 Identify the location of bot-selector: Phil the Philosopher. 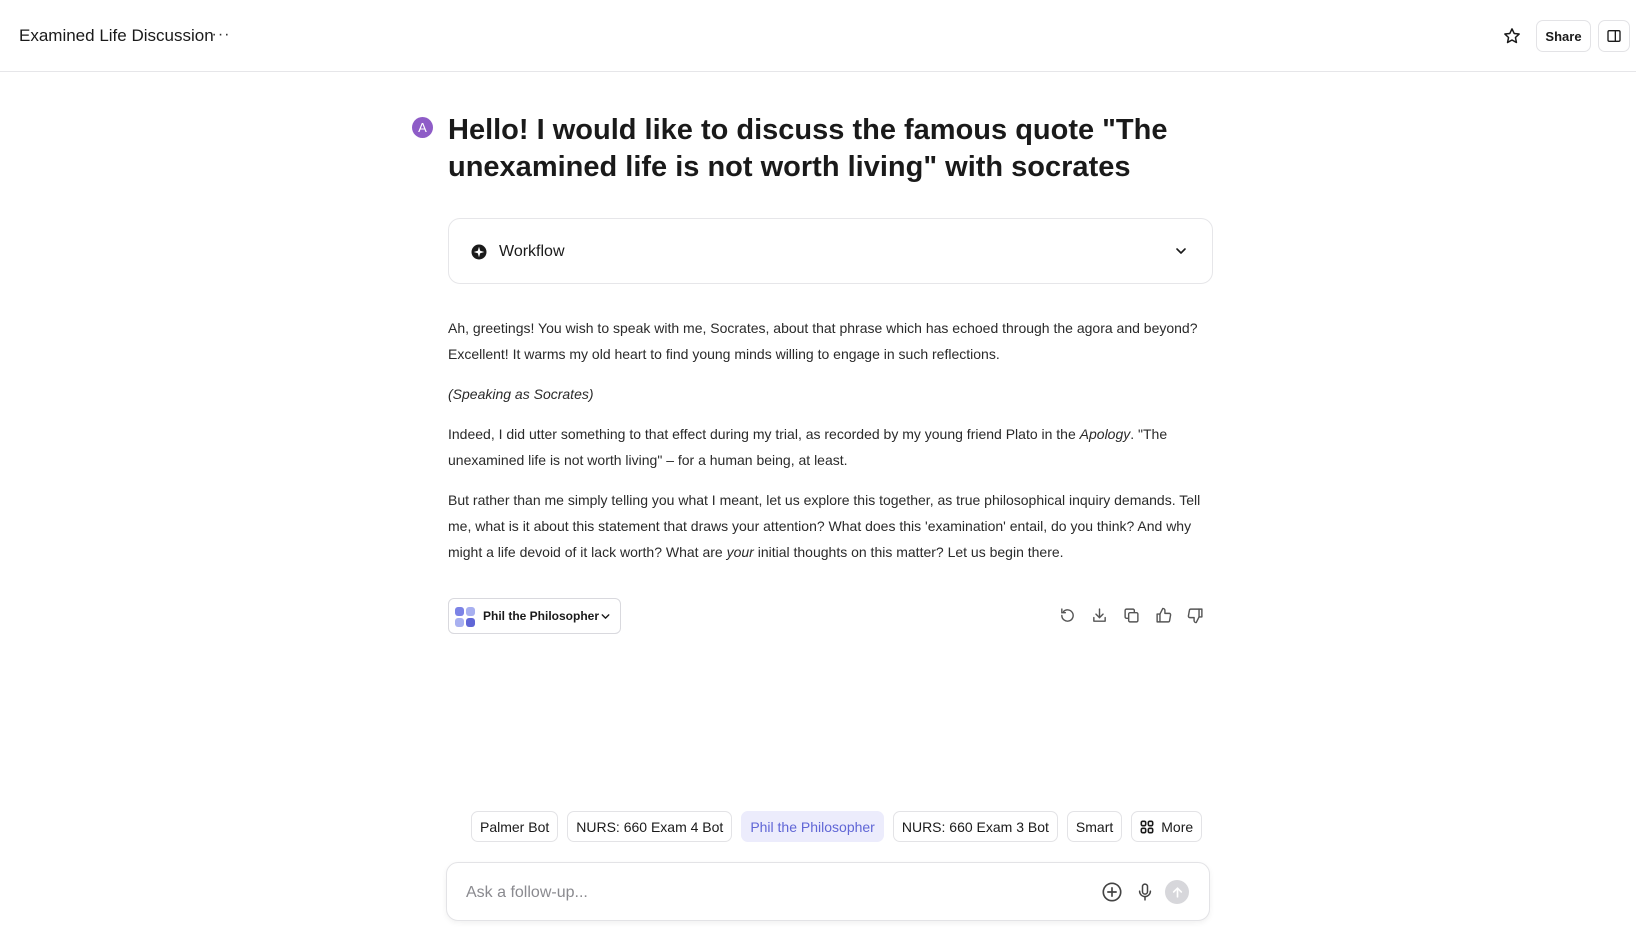
(534, 616).